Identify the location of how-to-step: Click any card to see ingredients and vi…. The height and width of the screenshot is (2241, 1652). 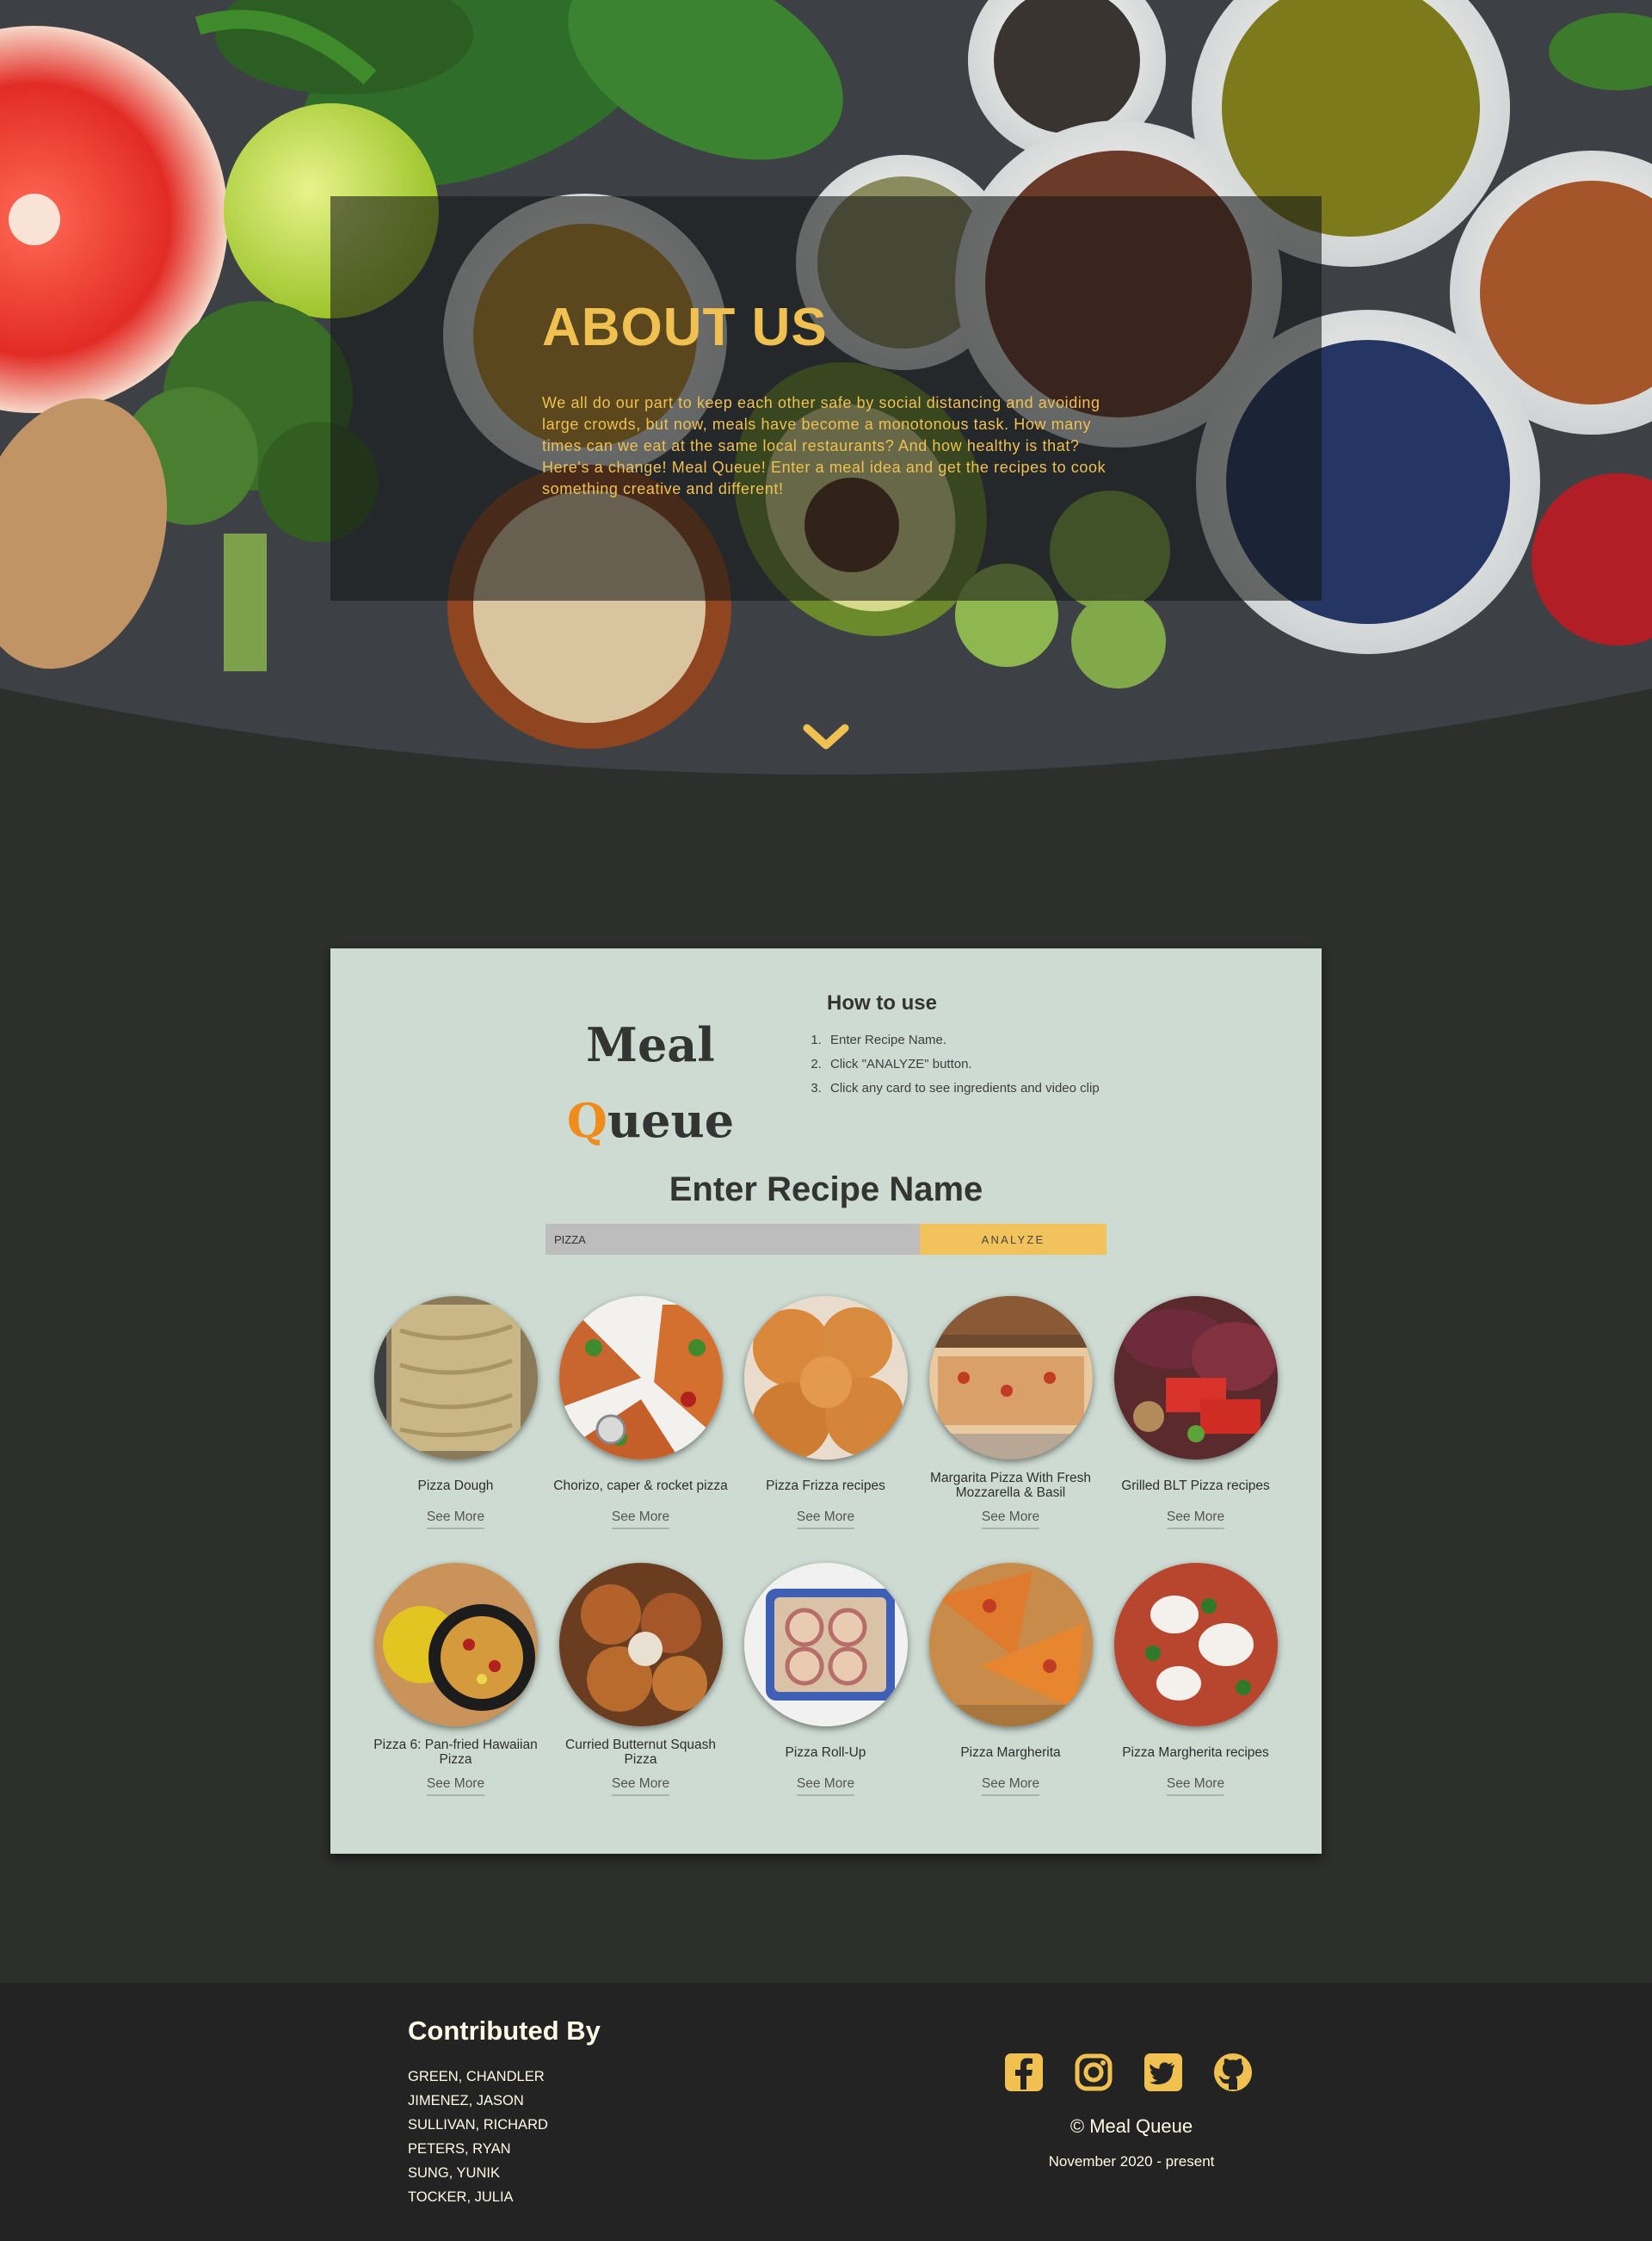
(1040, 1089).